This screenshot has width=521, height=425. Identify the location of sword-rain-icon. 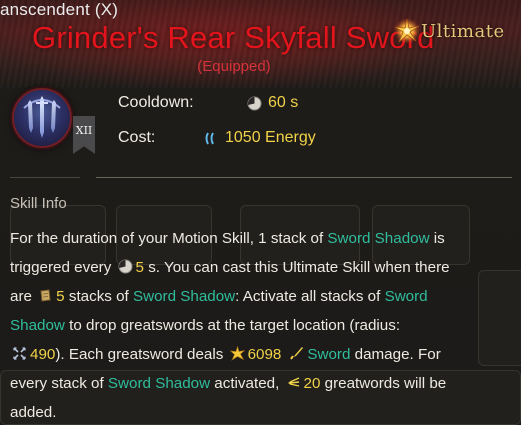
(42, 118).